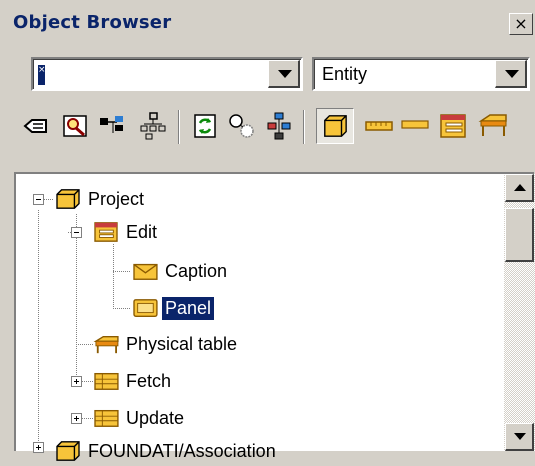  What do you see at coordinates (241, 126) in the screenshot?
I see `circles-icon` at bounding box center [241, 126].